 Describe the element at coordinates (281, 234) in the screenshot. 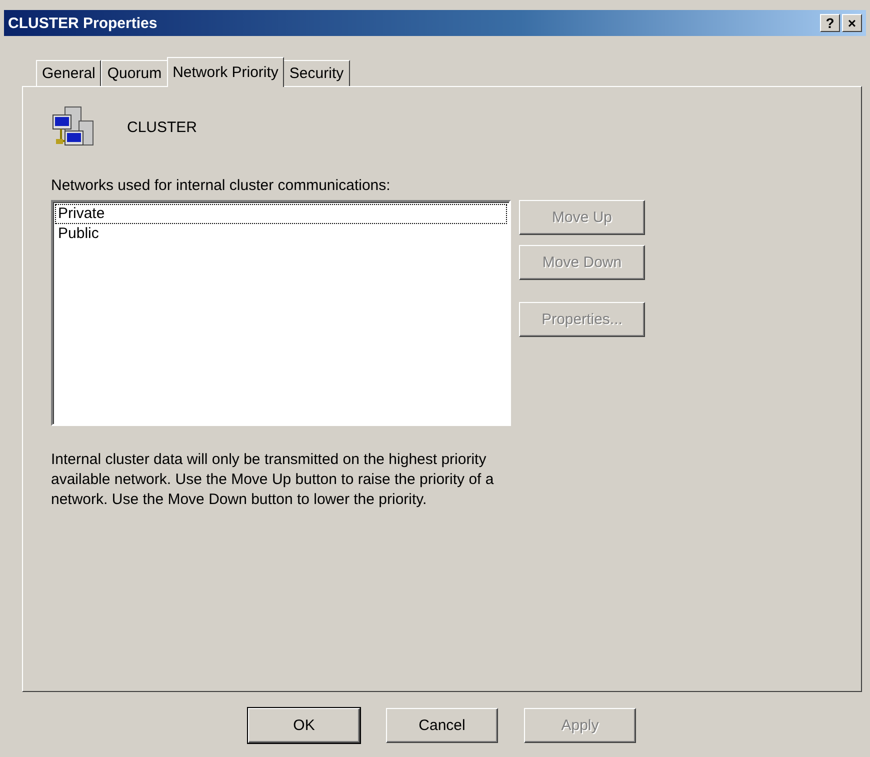

I see `list-item: Public` at that location.